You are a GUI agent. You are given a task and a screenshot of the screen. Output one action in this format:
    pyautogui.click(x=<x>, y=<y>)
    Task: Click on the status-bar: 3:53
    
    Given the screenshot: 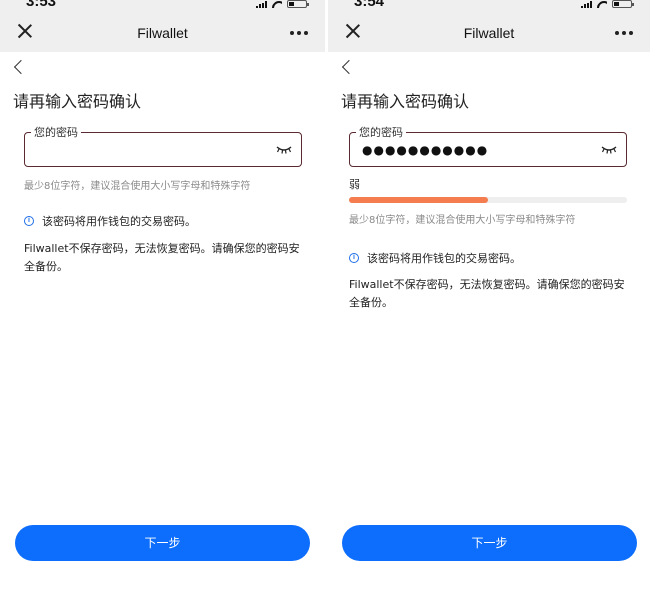 What is the action you would take?
    pyautogui.click(x=162, y=7)
    